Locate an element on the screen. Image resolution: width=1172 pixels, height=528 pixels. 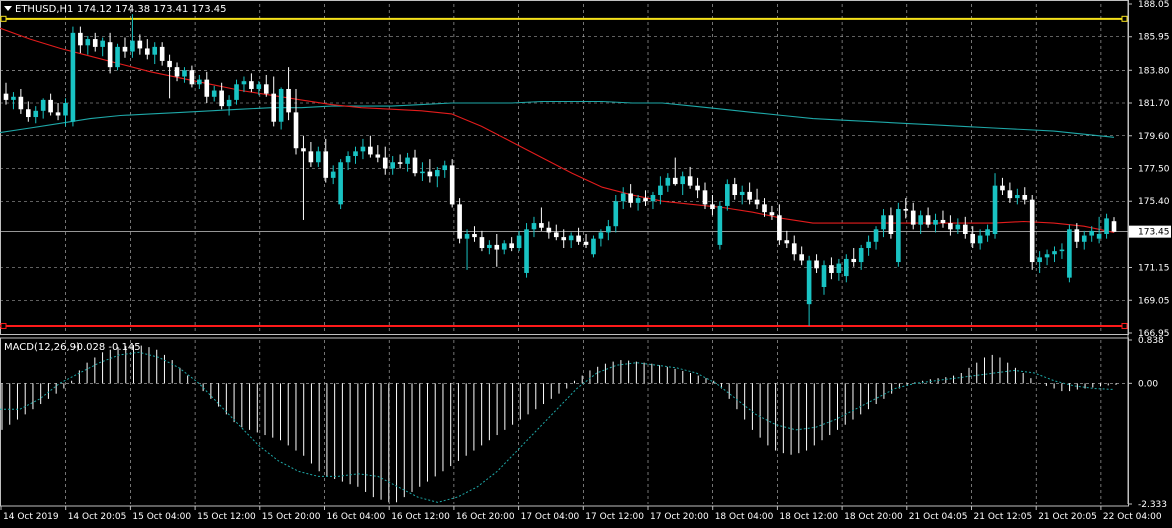
y-tick-label: 181.70 is located at coordinates (1154, 104).